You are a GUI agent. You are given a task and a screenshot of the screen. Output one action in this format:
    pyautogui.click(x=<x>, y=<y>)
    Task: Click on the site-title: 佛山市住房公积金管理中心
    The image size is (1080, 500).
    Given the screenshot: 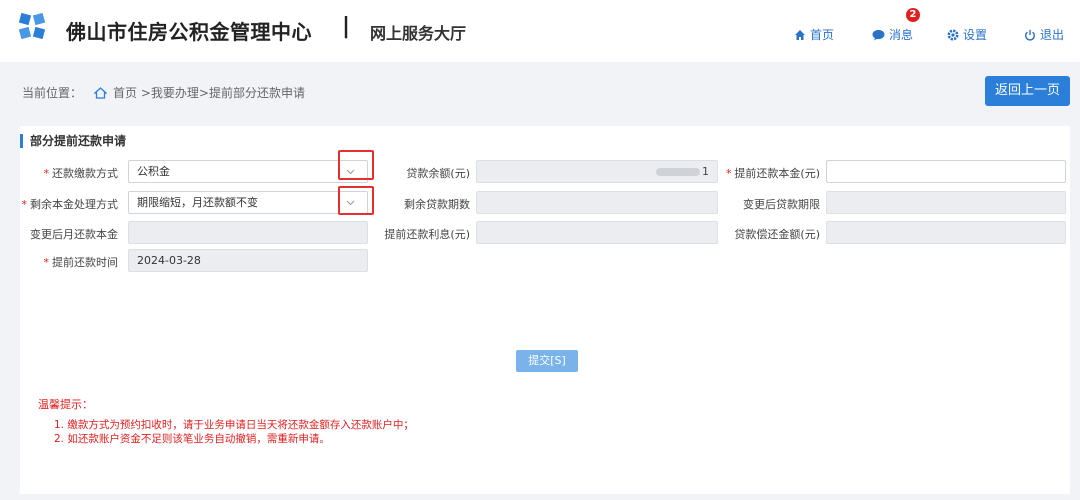 What is the action you would take?
    pyautogui.click(x=189, y=32)
    